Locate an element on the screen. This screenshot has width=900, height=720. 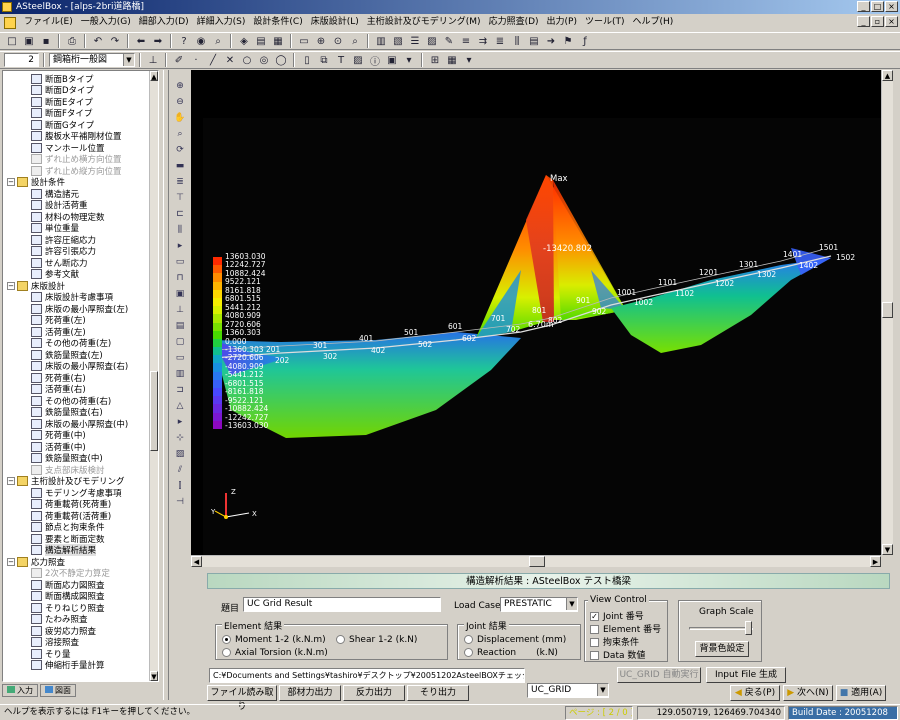
print-icon: ⎙ is located at coordinates (72, 41).